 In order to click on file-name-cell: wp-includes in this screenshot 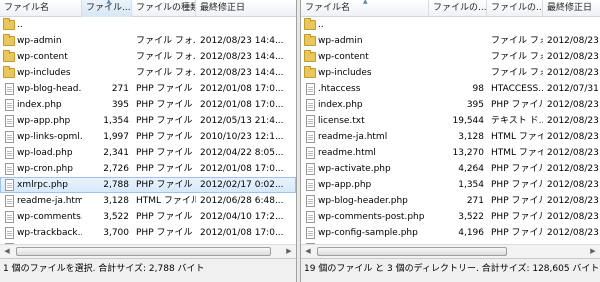, I will do `click(41, 73)`.